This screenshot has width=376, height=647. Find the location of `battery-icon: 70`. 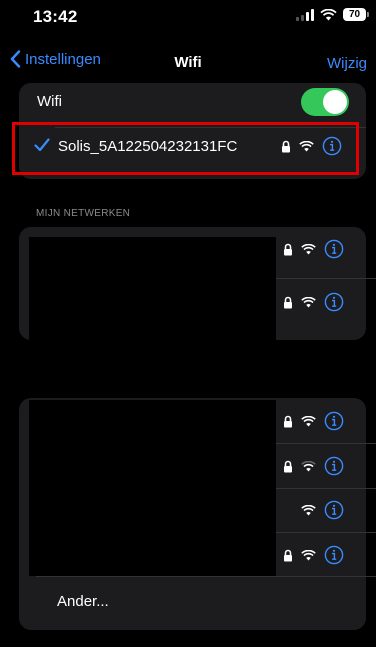

battery-icon: 70 is located at coordinates (356, 14).